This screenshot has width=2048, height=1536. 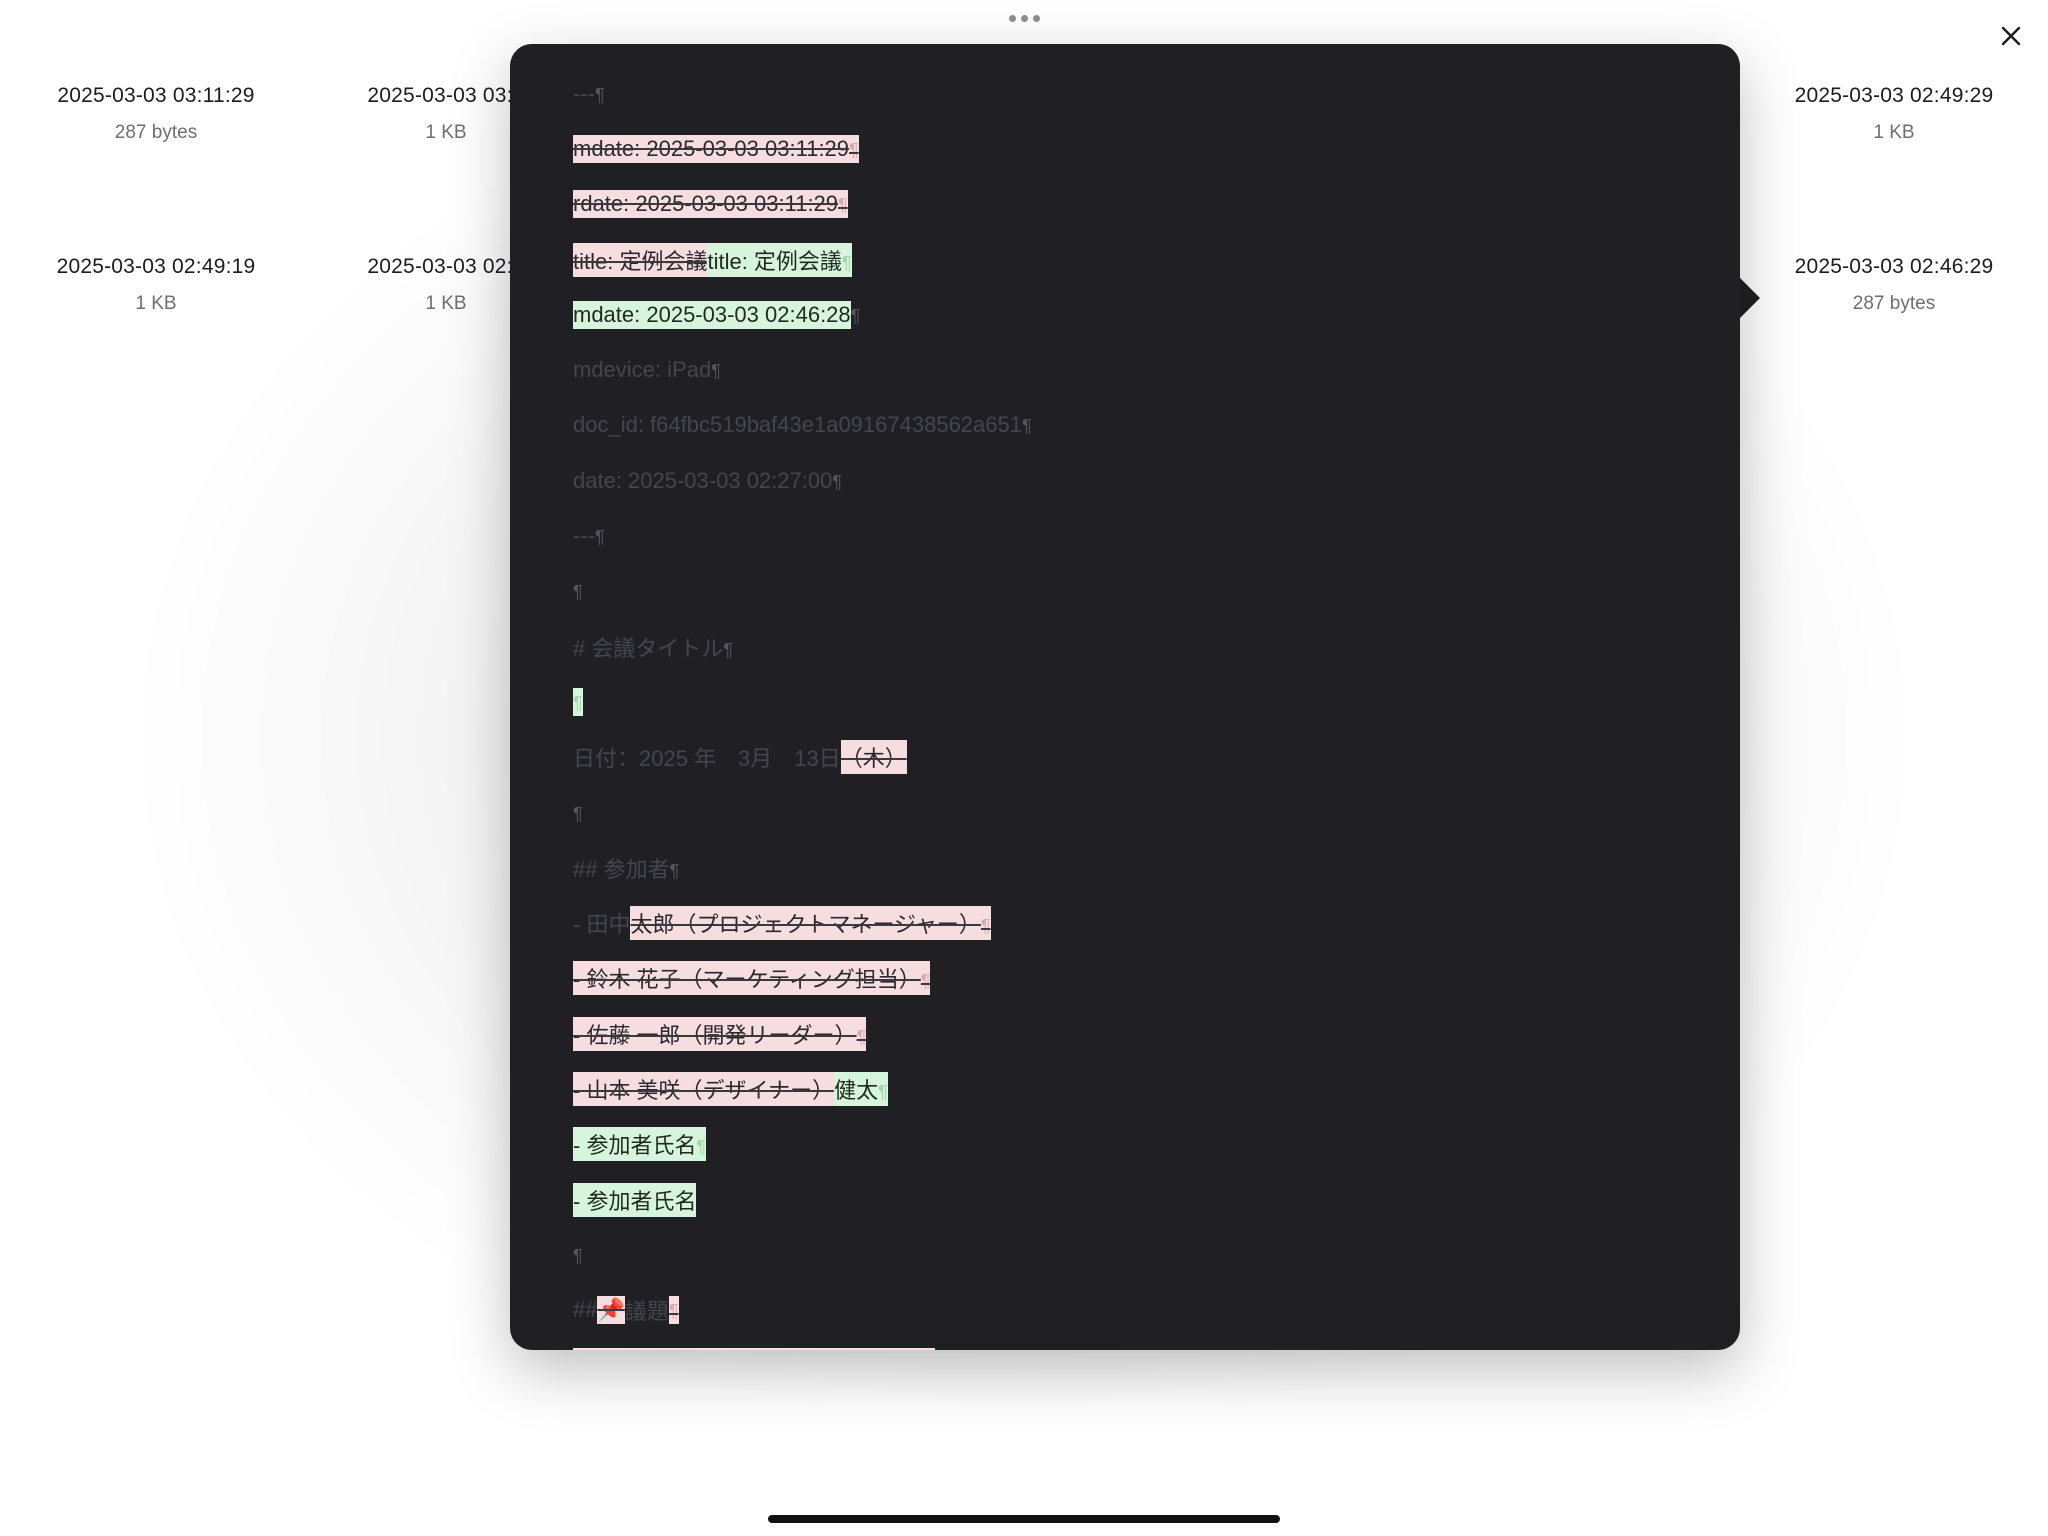 I want to click on diff-segment-text: - 山本 美咲（デザイナー）, so click(x=704, y=1090).